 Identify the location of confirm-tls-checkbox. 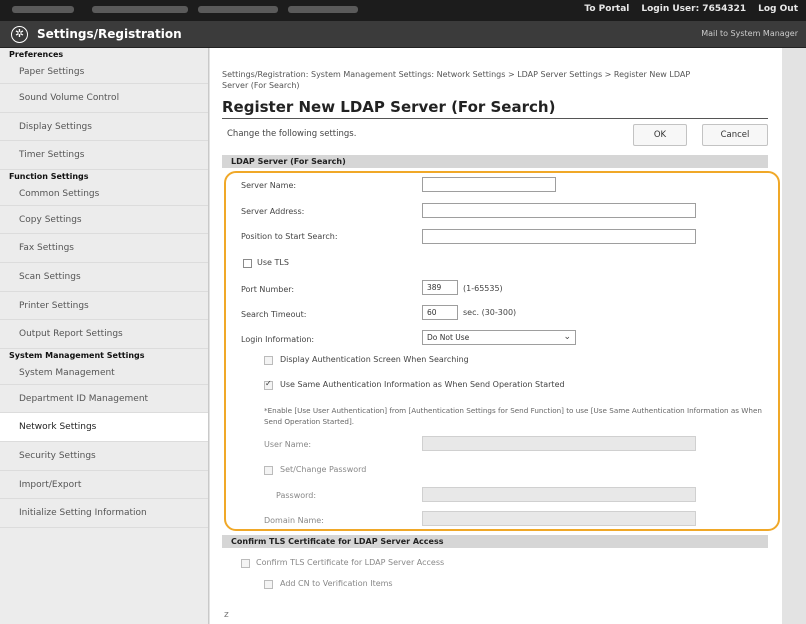
(245, 563).